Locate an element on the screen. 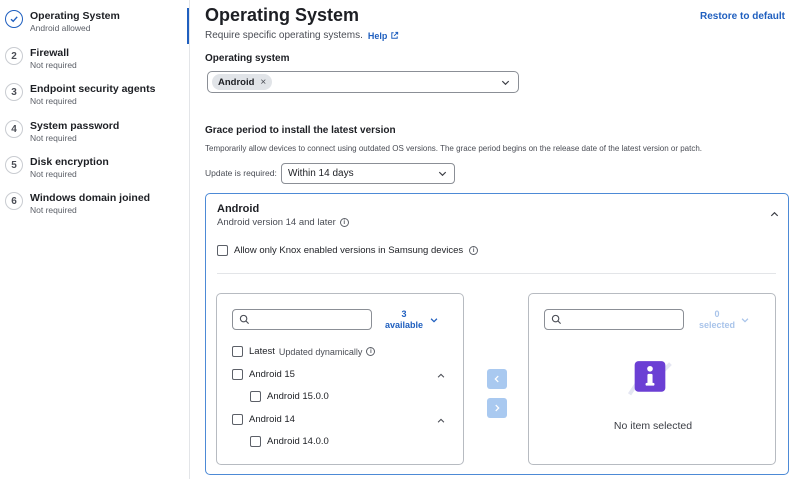 The width and height of the screenshot is (800, 479). available-count-number: 3 is located at coordinates (404, 314).